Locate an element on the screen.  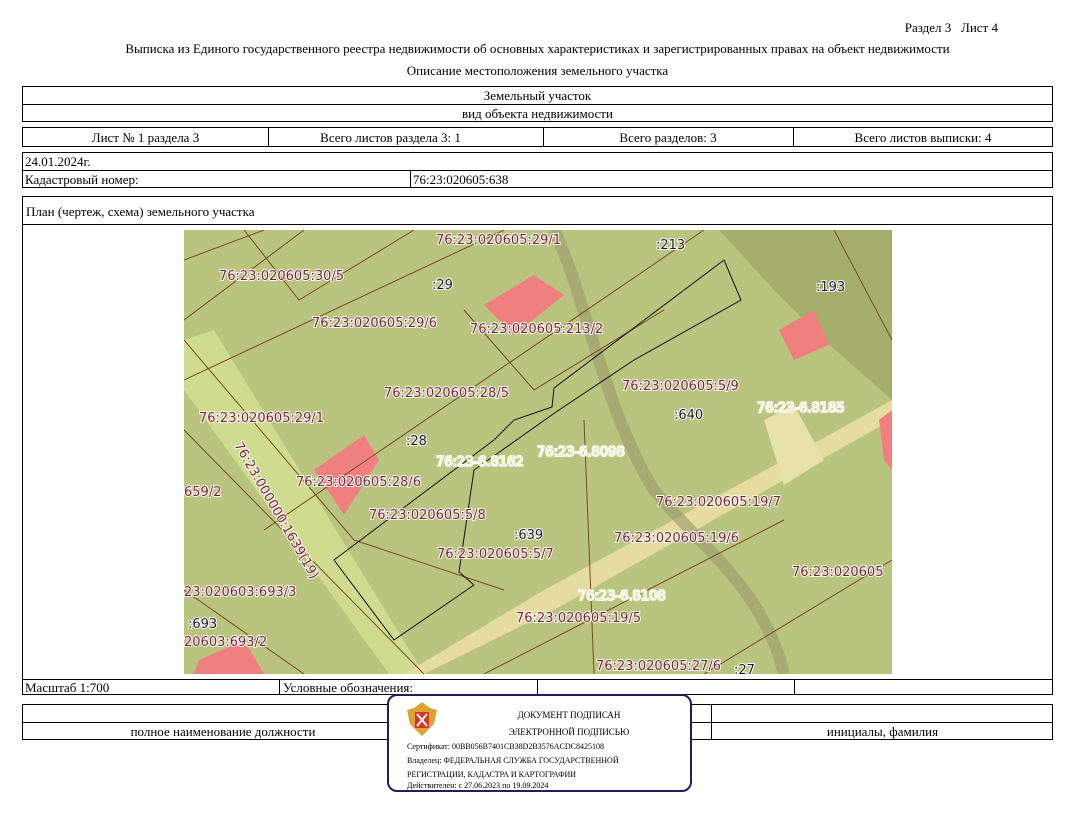
map-label: 23:020603:693/3 is located at coordinates (240, 592).